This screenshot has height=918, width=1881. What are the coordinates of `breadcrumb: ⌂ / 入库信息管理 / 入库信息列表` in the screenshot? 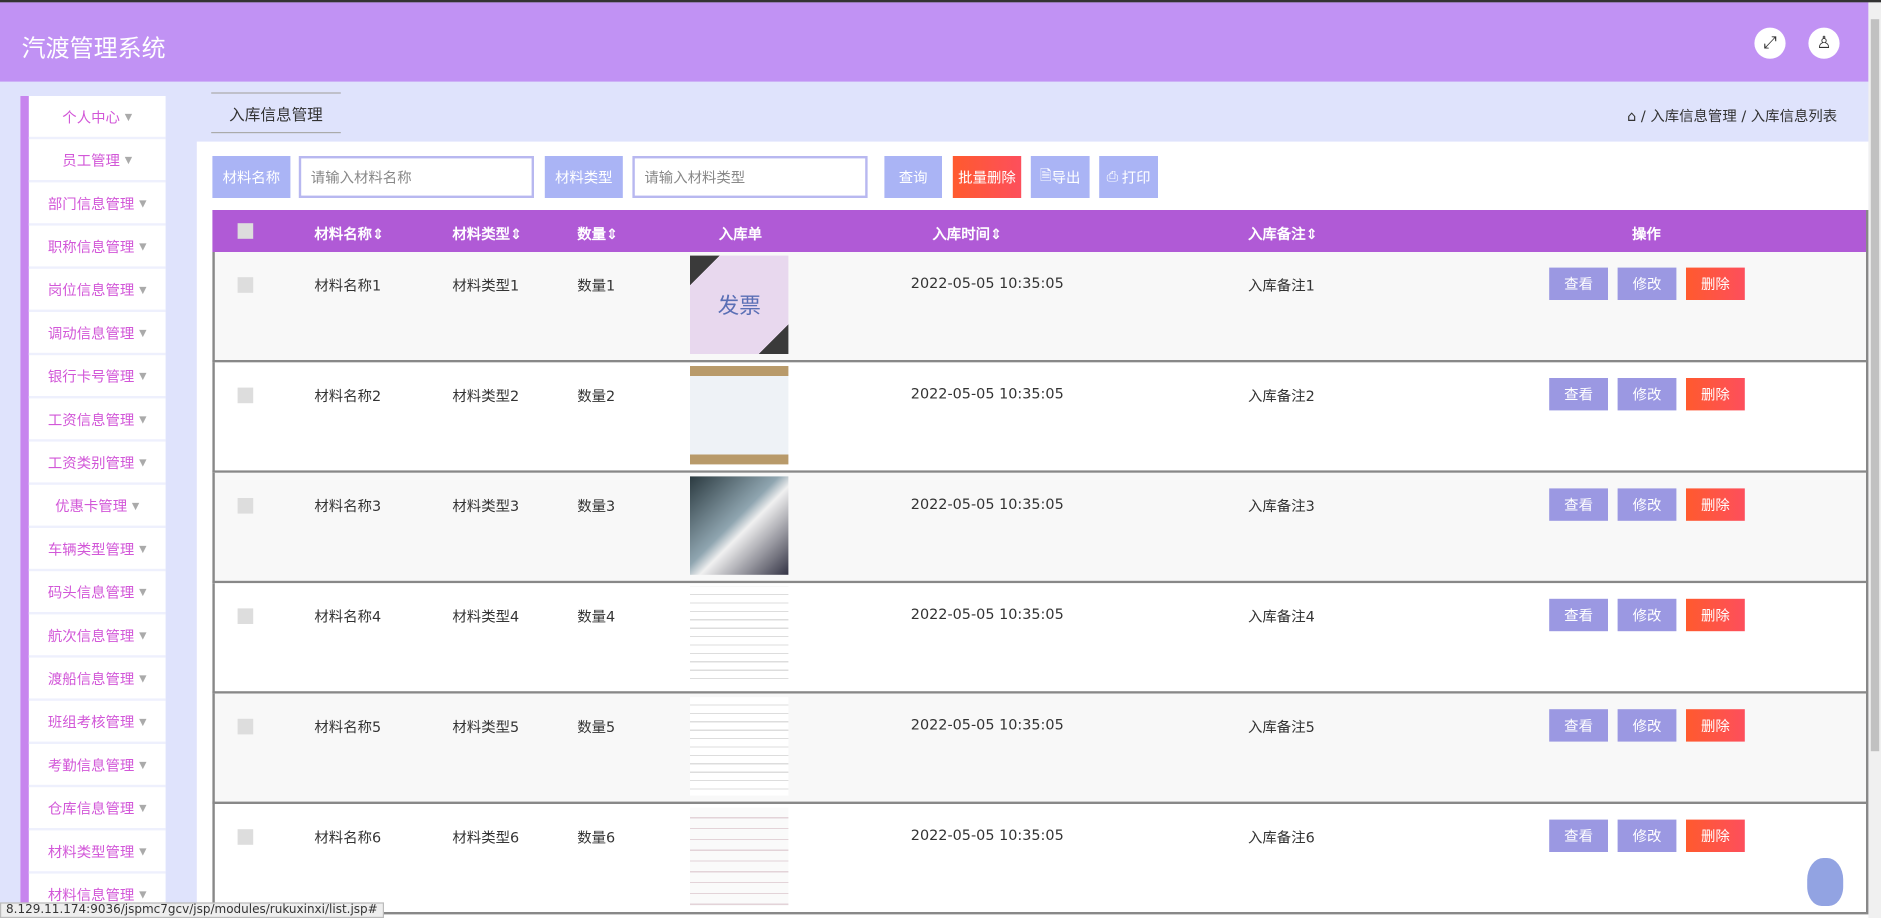 It's located at (1732, 116).